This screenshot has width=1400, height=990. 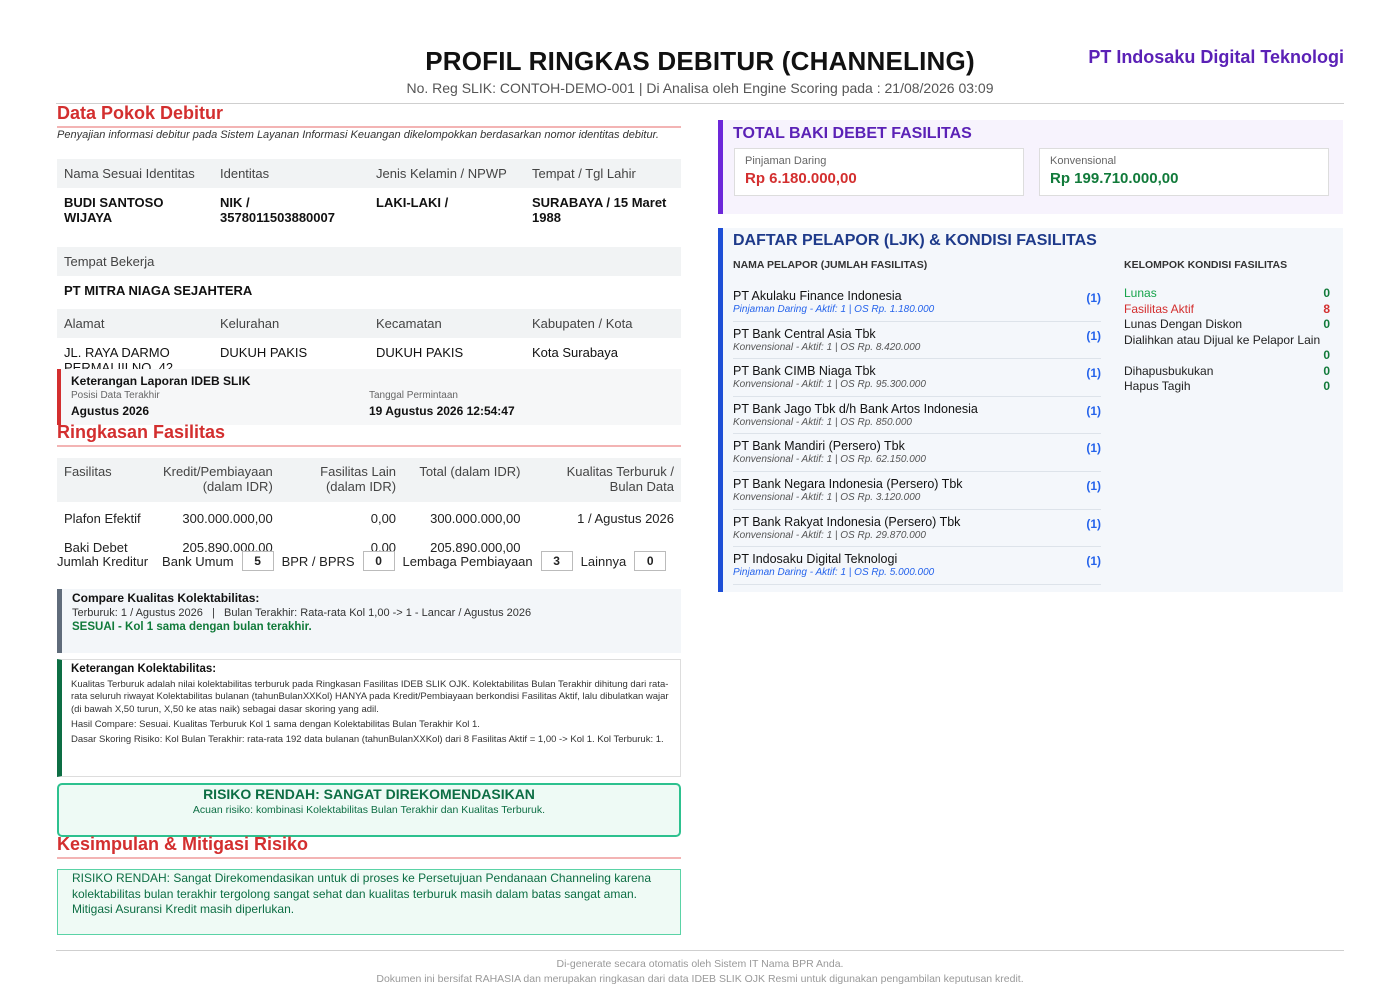 I want to click on section-title-data-pokok: Data Pokok Debitur, so click(x=369, y=115).